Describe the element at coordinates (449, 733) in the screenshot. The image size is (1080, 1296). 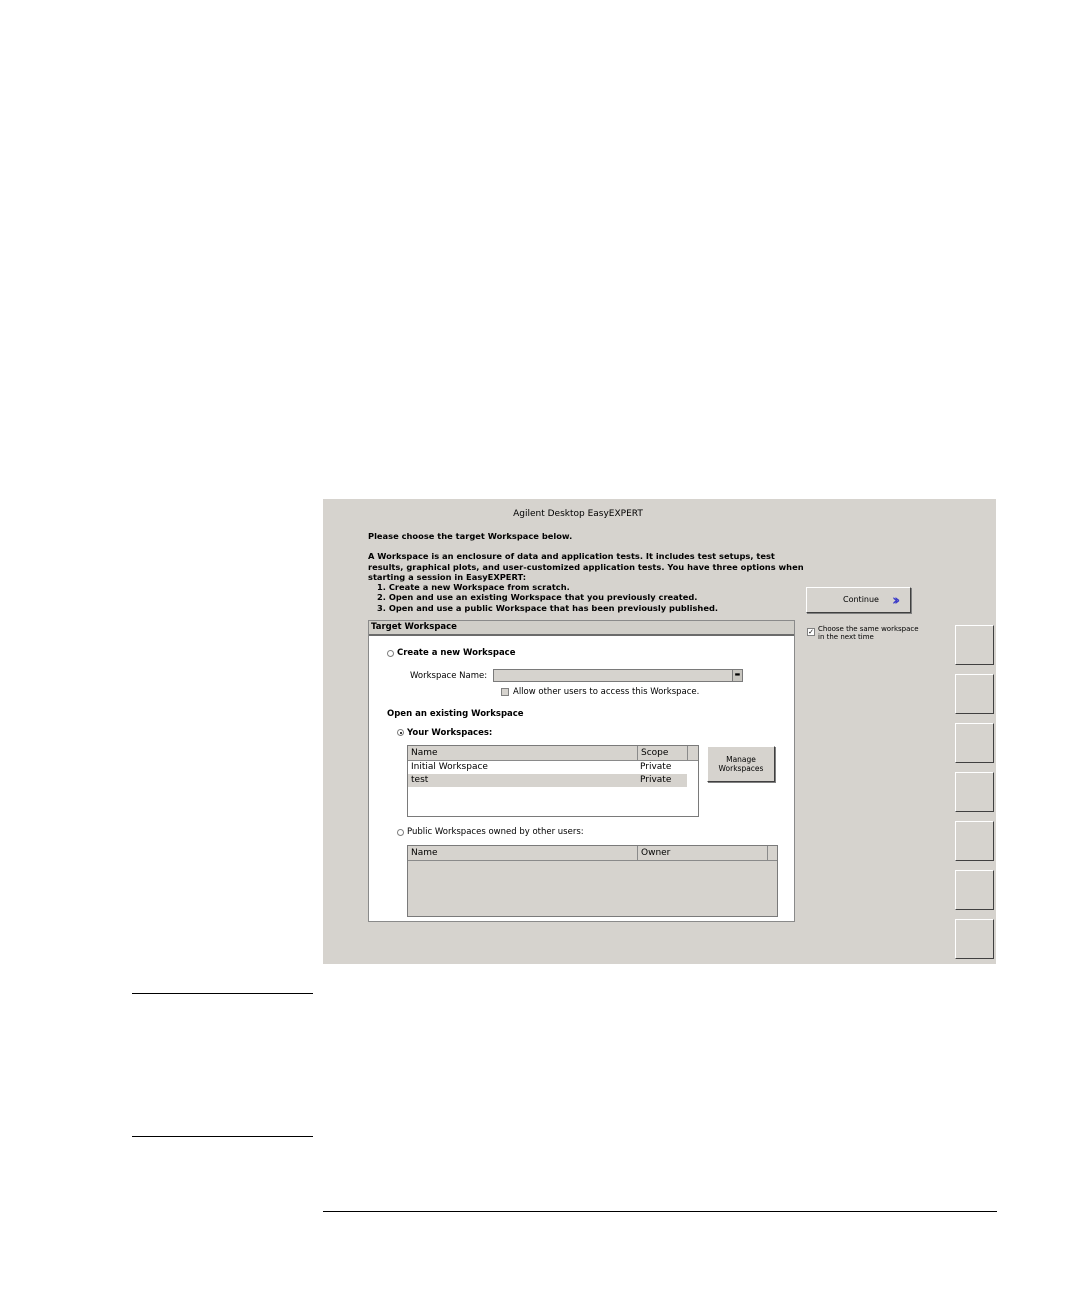
I see `your-workspaces-label: Your Workspaces:` at that location.